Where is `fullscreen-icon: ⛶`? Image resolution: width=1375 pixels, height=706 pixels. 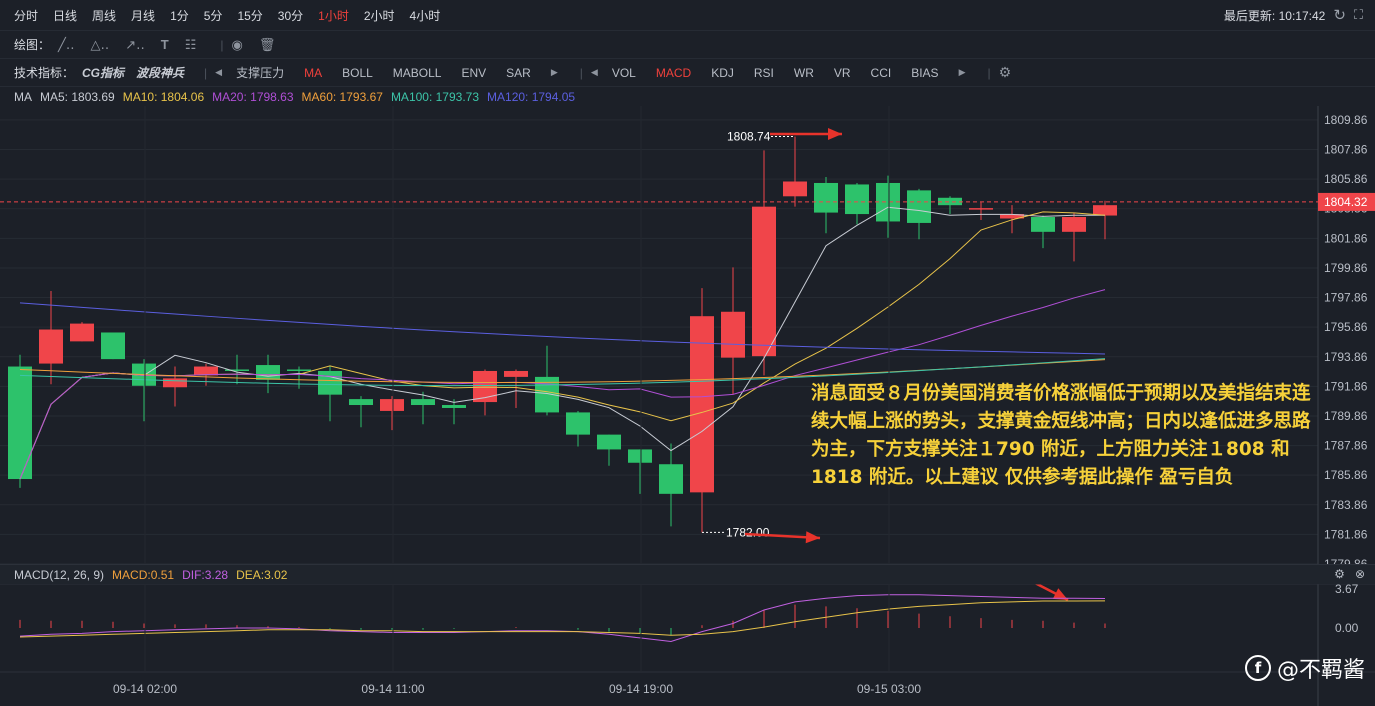
fullscreen-icon: ⛶ is located at coordinates (1358, 15).